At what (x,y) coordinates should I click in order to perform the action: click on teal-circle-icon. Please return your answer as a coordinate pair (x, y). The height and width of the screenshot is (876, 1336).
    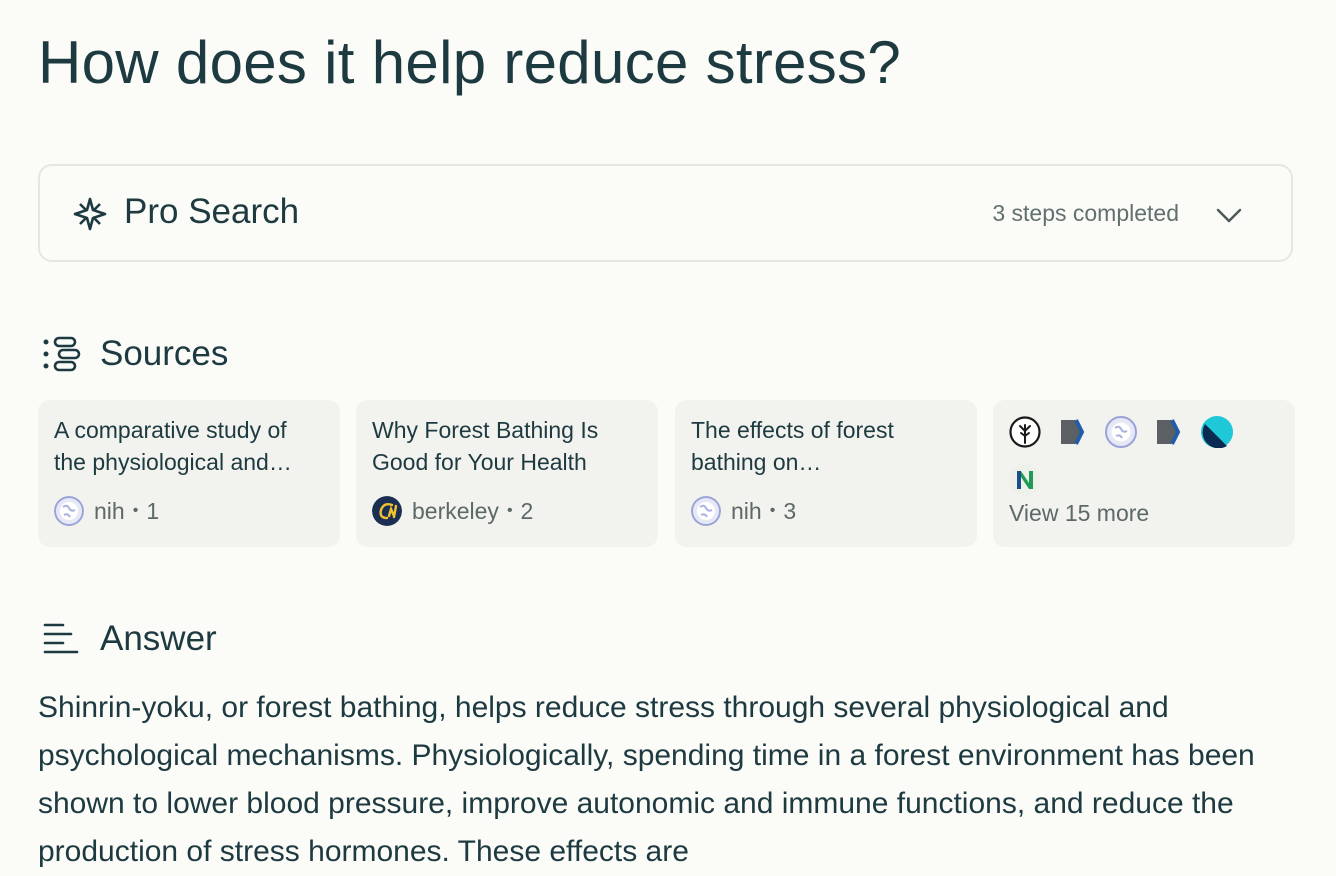
    Looking at the image, I should click on (1217, 432).